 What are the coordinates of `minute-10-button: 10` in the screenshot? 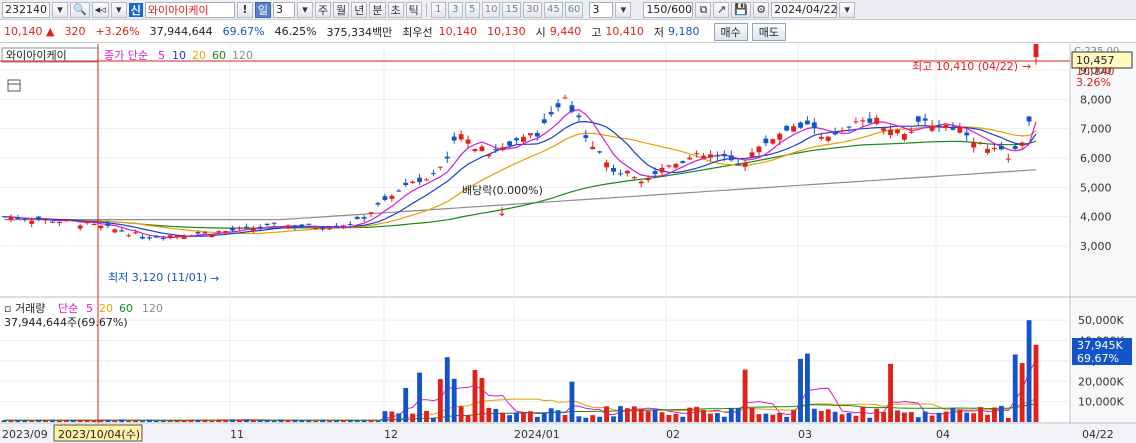 It's located at (491, 9).